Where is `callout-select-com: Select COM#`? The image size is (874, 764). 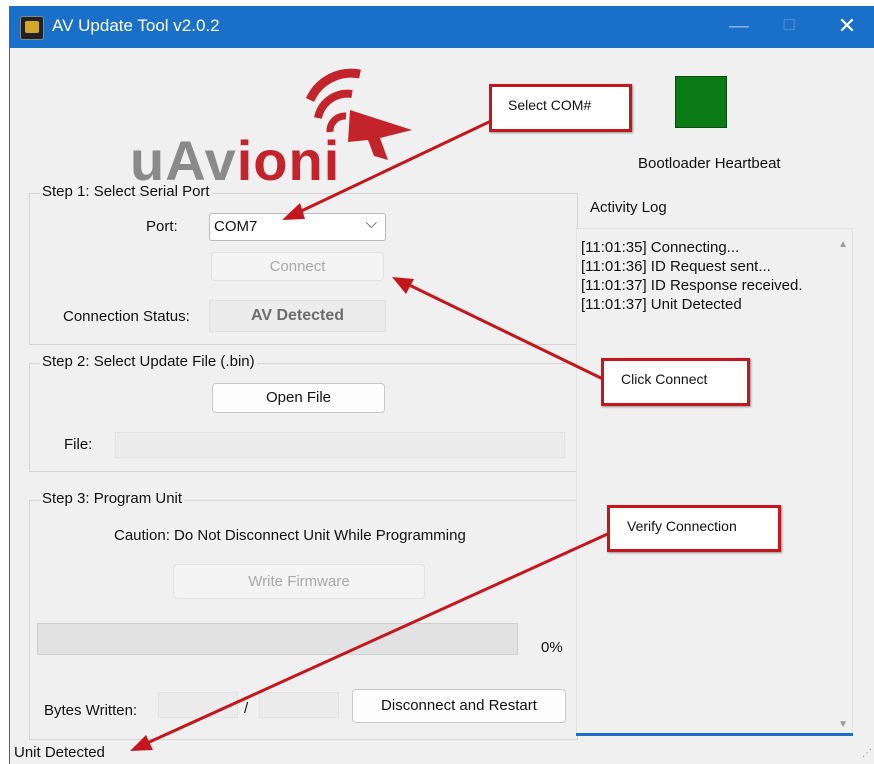 callout-select-com: Select COM# is located at coordinates (560, 108).